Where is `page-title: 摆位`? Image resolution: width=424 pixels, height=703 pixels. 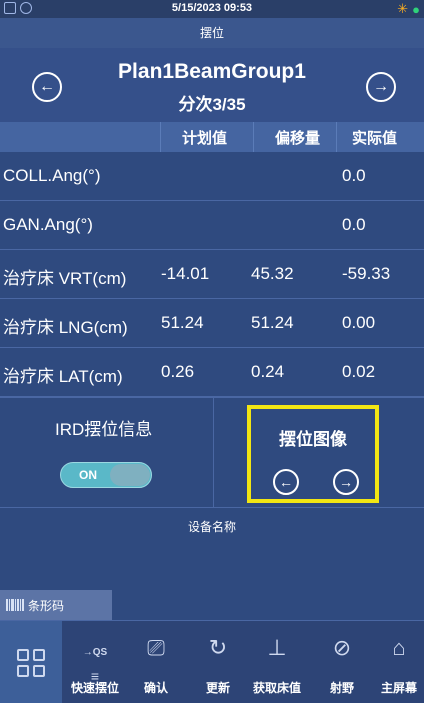 page-title: 摆位 is located at coordinates (212, 33).